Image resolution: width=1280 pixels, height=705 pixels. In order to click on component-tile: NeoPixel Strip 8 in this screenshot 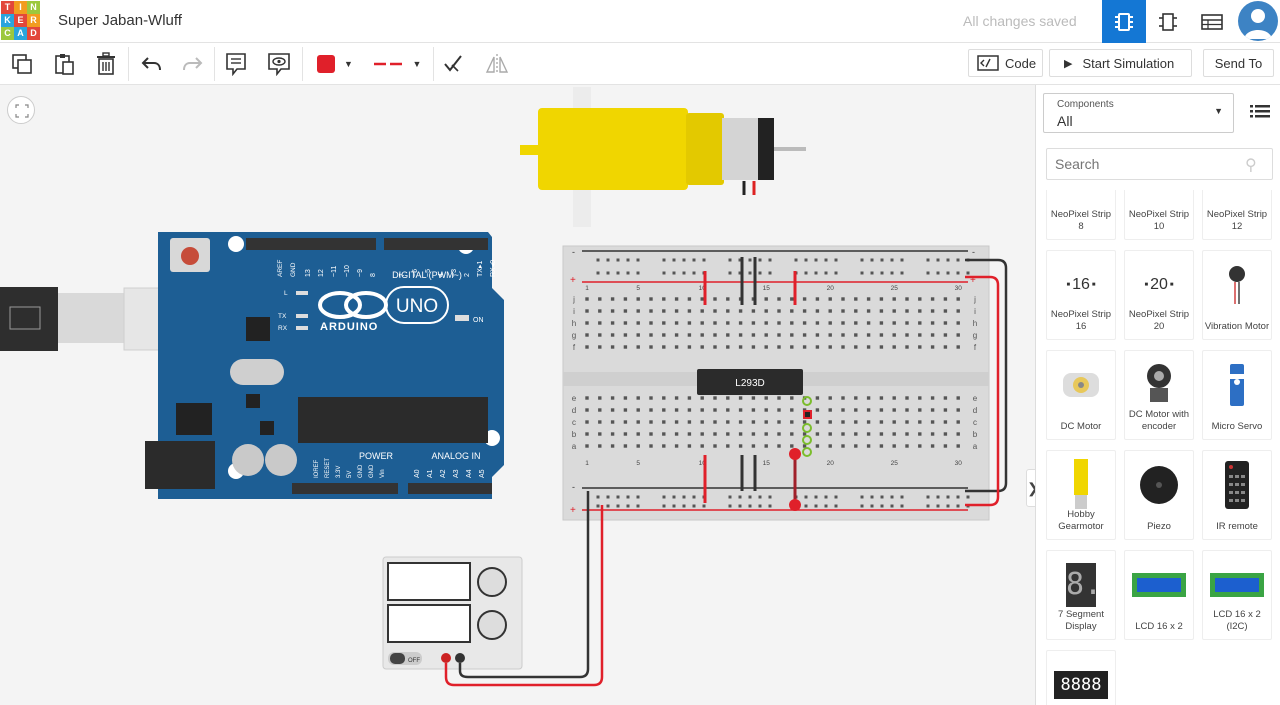, I will do `click(1081, 215)`.